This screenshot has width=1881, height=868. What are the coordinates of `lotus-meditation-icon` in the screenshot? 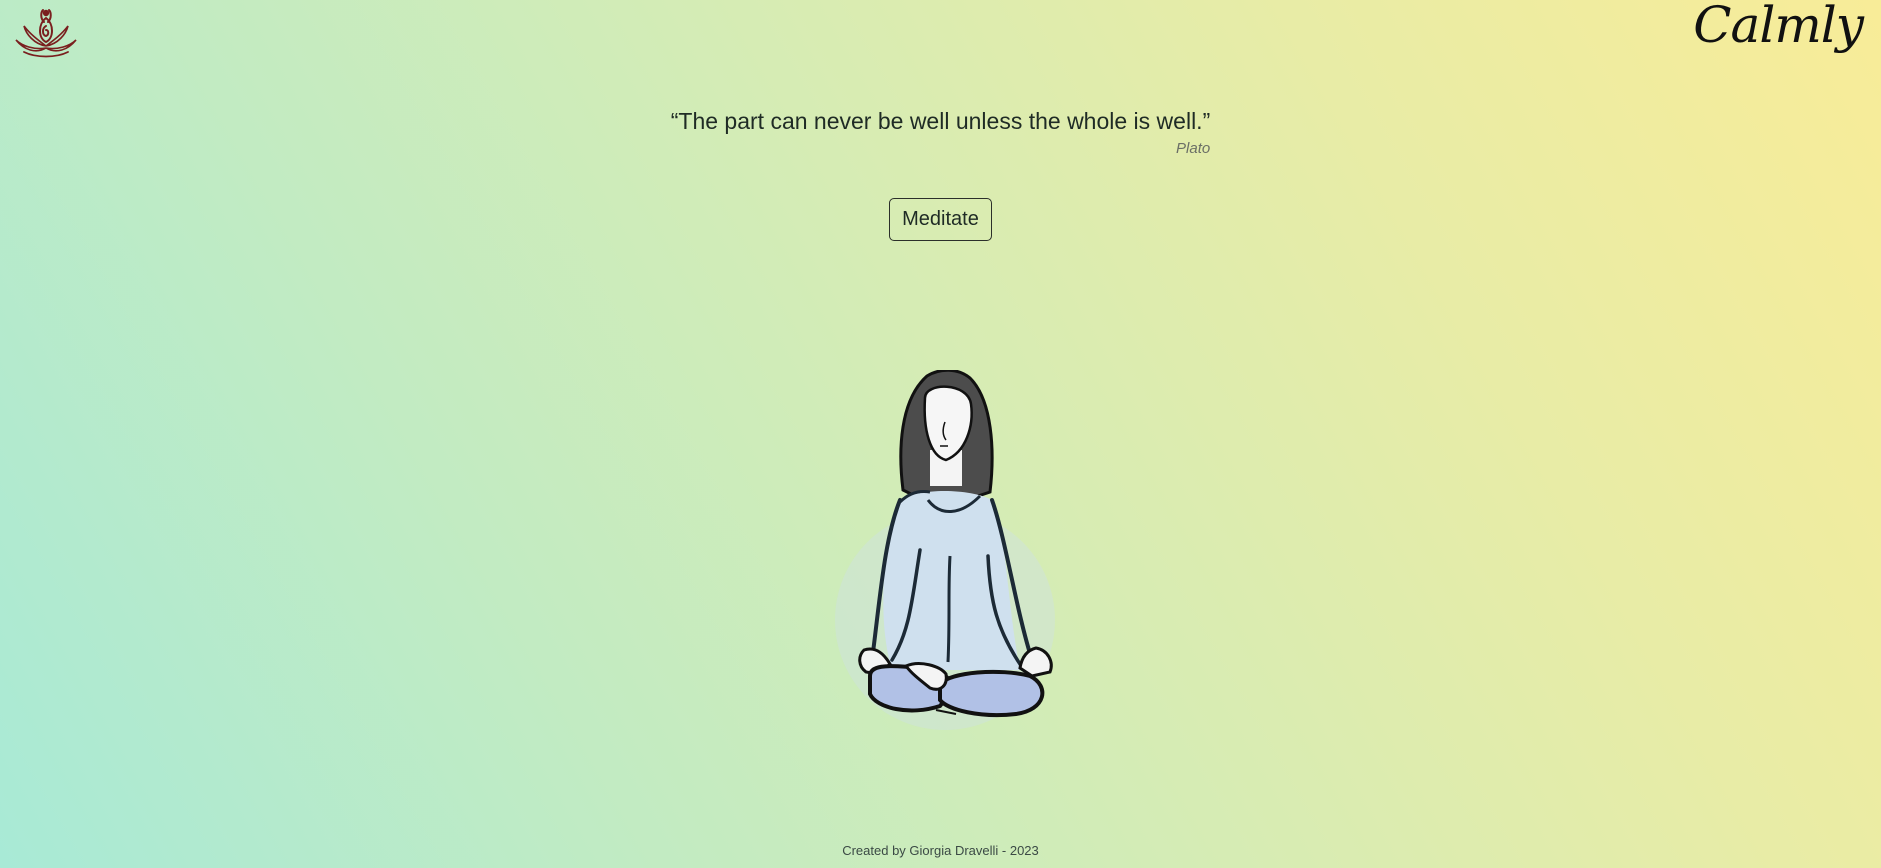 It's located at (46, 33).